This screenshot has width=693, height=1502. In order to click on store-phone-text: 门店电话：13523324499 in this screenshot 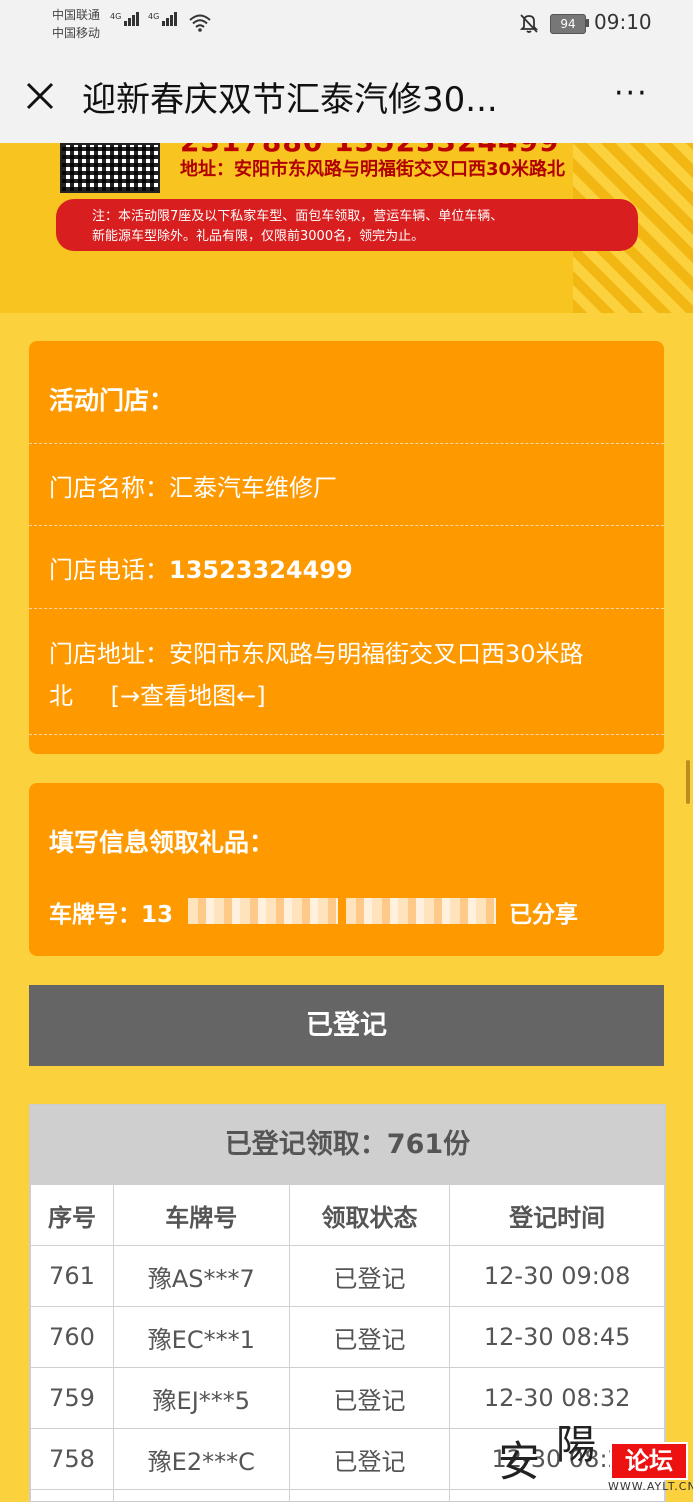, I will do `click(201, 567)`.